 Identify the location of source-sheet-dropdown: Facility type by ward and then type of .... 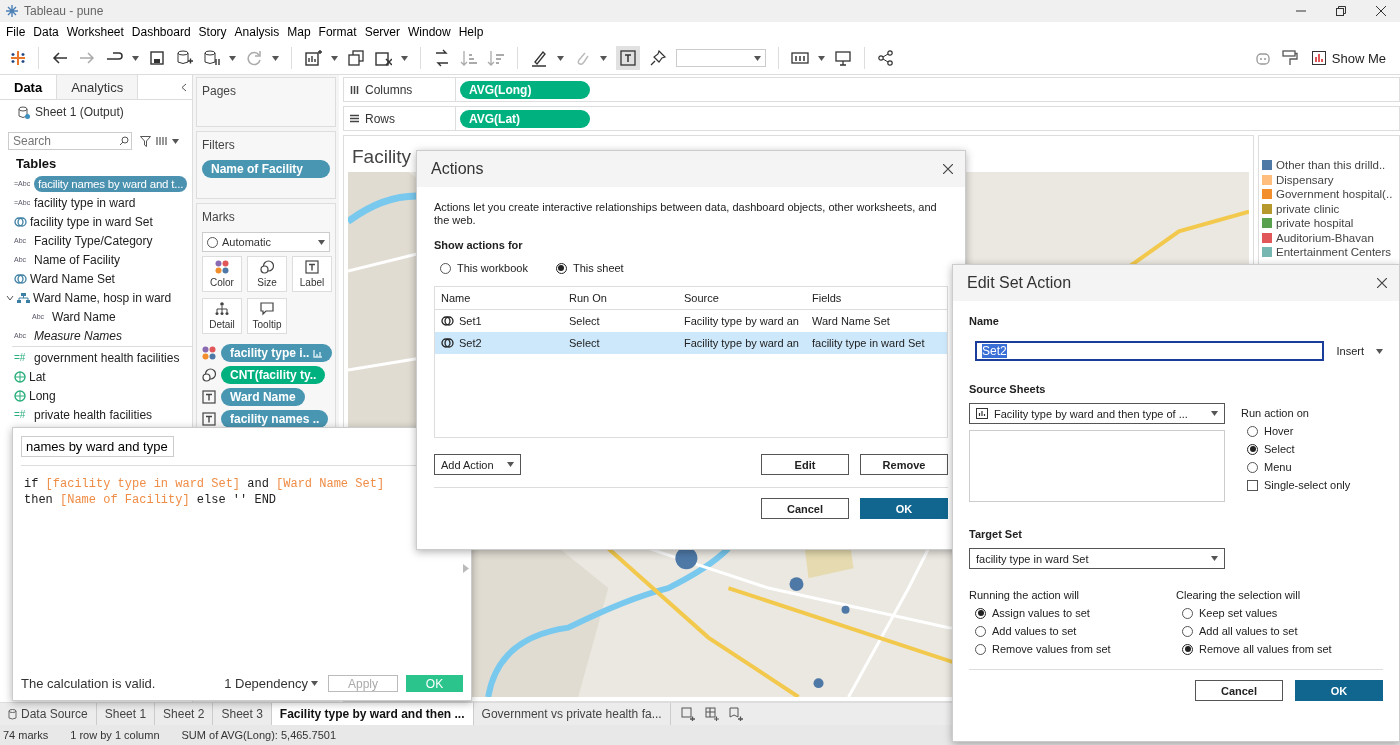
(1097, 413).